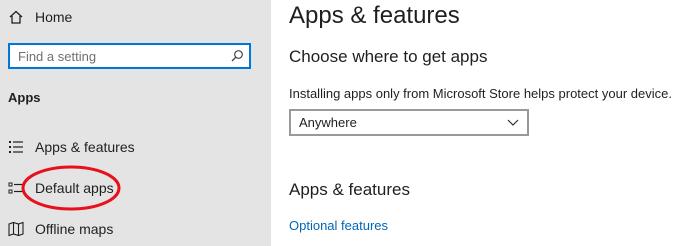 This screenshot has height=246, width=680. I want to click on sidebar-item-label: Offline maps, so click(74, 229).